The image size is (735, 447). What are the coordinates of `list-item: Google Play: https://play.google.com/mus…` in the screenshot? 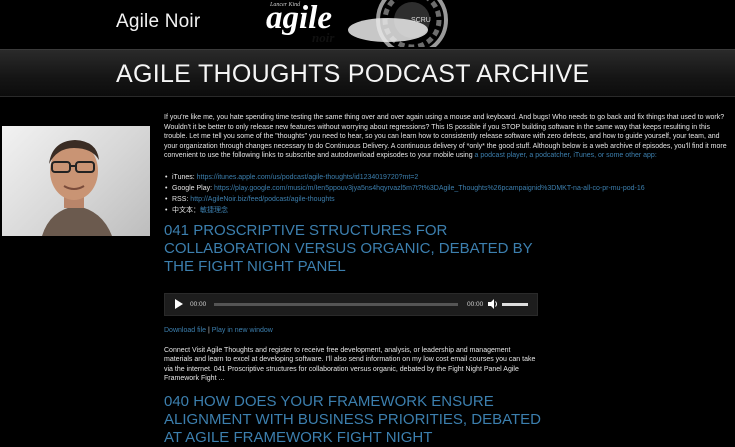 It's located at (449, 188).